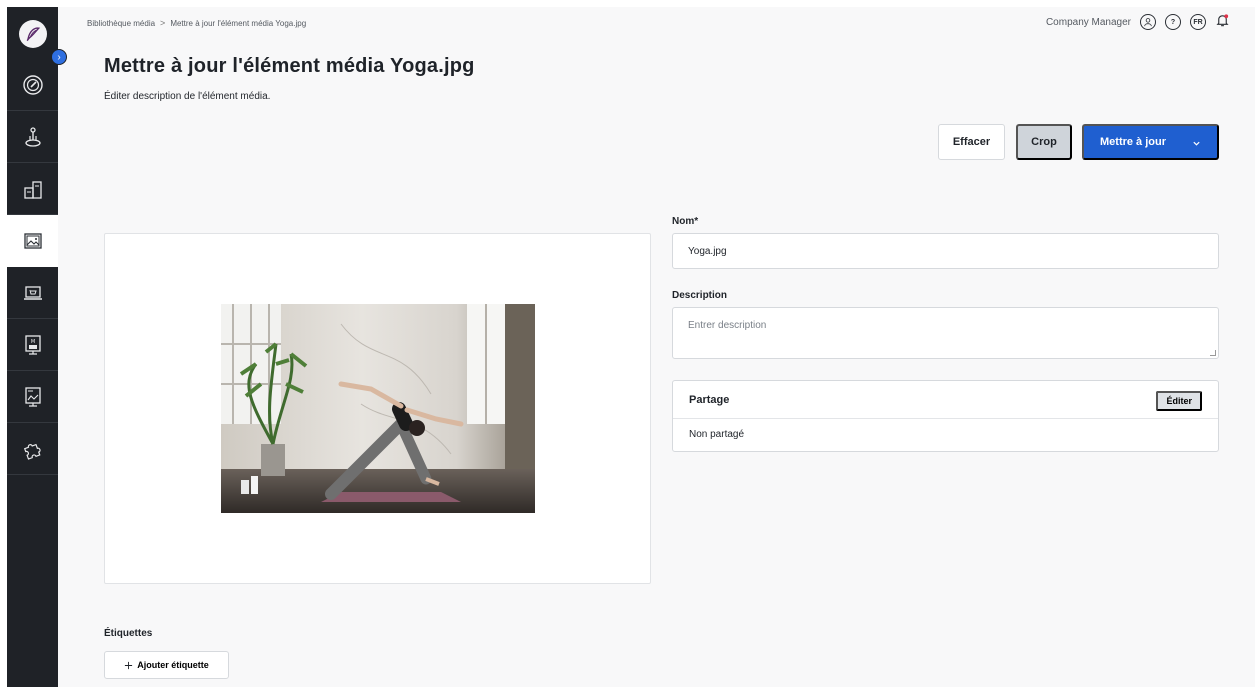 The height and width of the screenshot is (687, 1255). I want to click on speedometer-icon, so click(32, 84).